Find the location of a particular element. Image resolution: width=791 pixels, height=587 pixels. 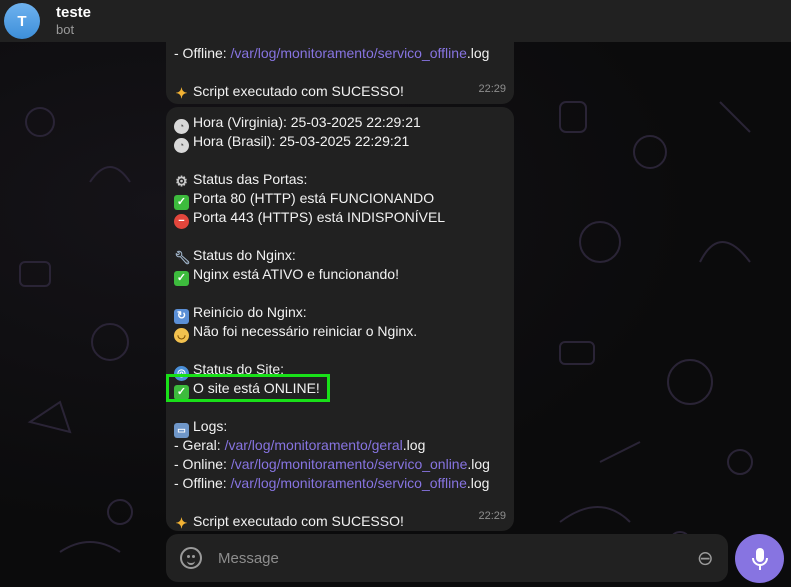

relieved-face-icon: ◡ is located at coordinates (181, 335).